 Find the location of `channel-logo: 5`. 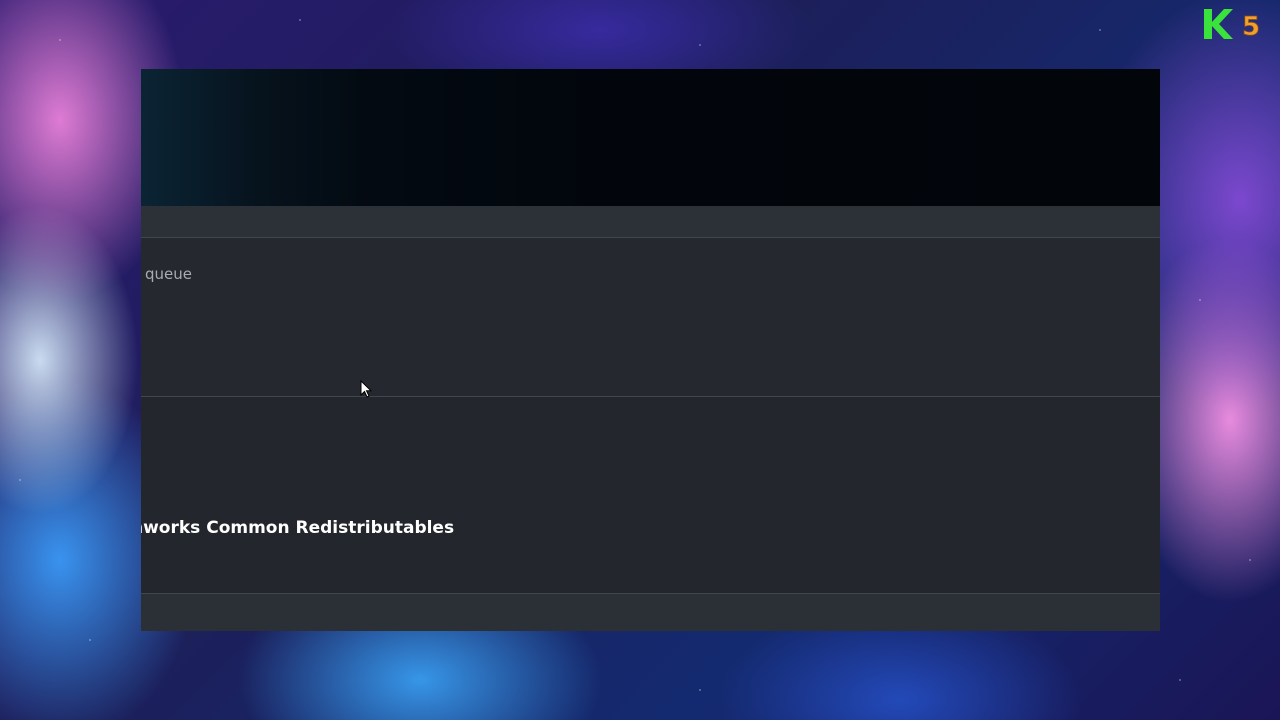

channel-logo: 5 is located at coordinates (1232, 24).